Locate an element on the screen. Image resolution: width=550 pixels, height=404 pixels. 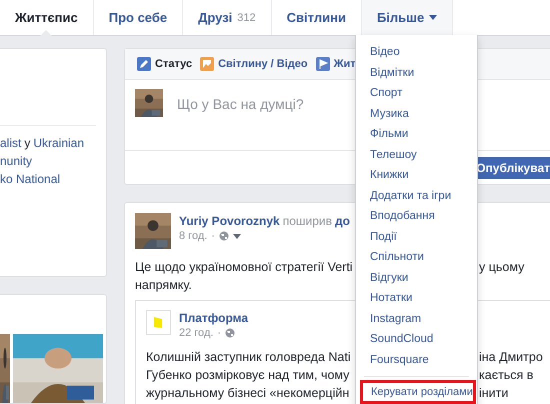
pencil-icon is located at coordinates (144, 64).